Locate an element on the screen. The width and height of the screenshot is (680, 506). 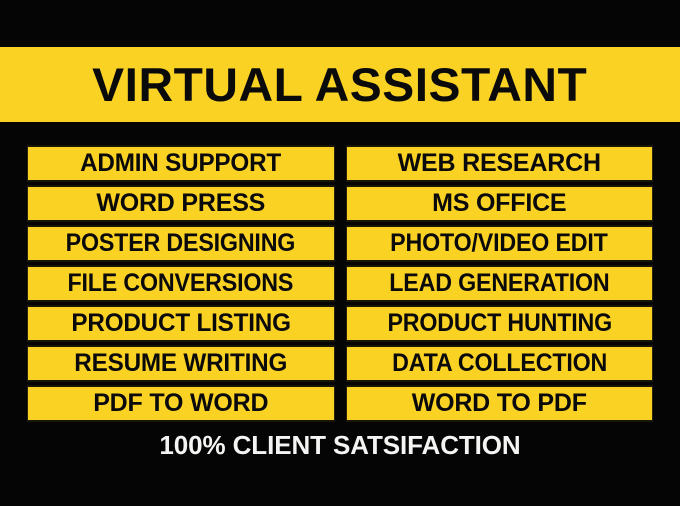
service-pill-word-to-pdf: WORD TO PDF is located at coordinates (499, 403).